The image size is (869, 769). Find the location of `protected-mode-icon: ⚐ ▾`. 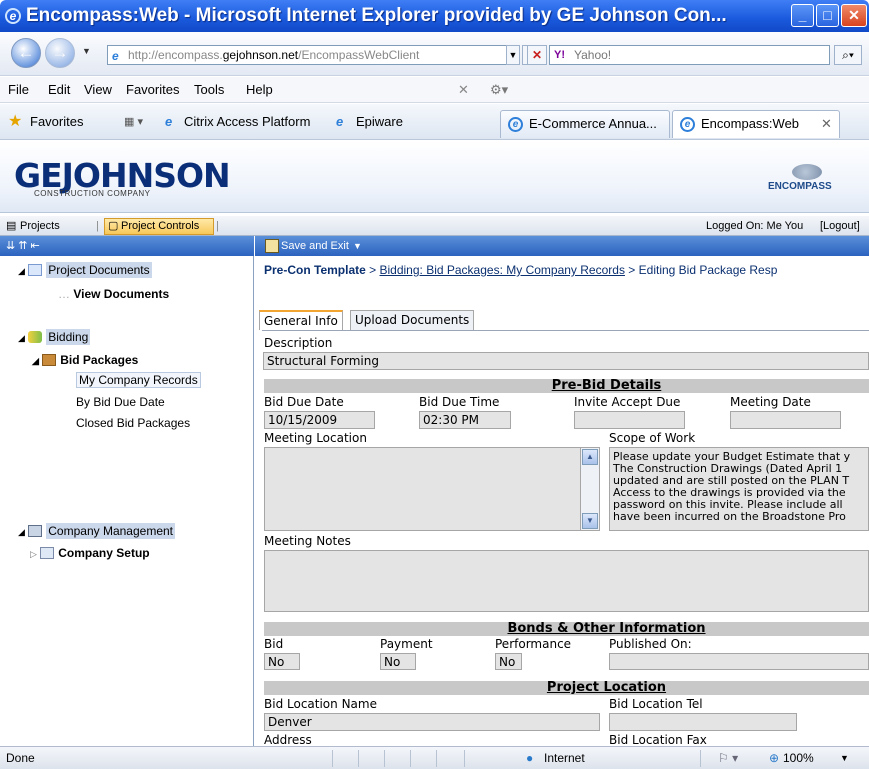

protected-mode-icon: ⚐ ▾ is located at coordinates (728, 758).